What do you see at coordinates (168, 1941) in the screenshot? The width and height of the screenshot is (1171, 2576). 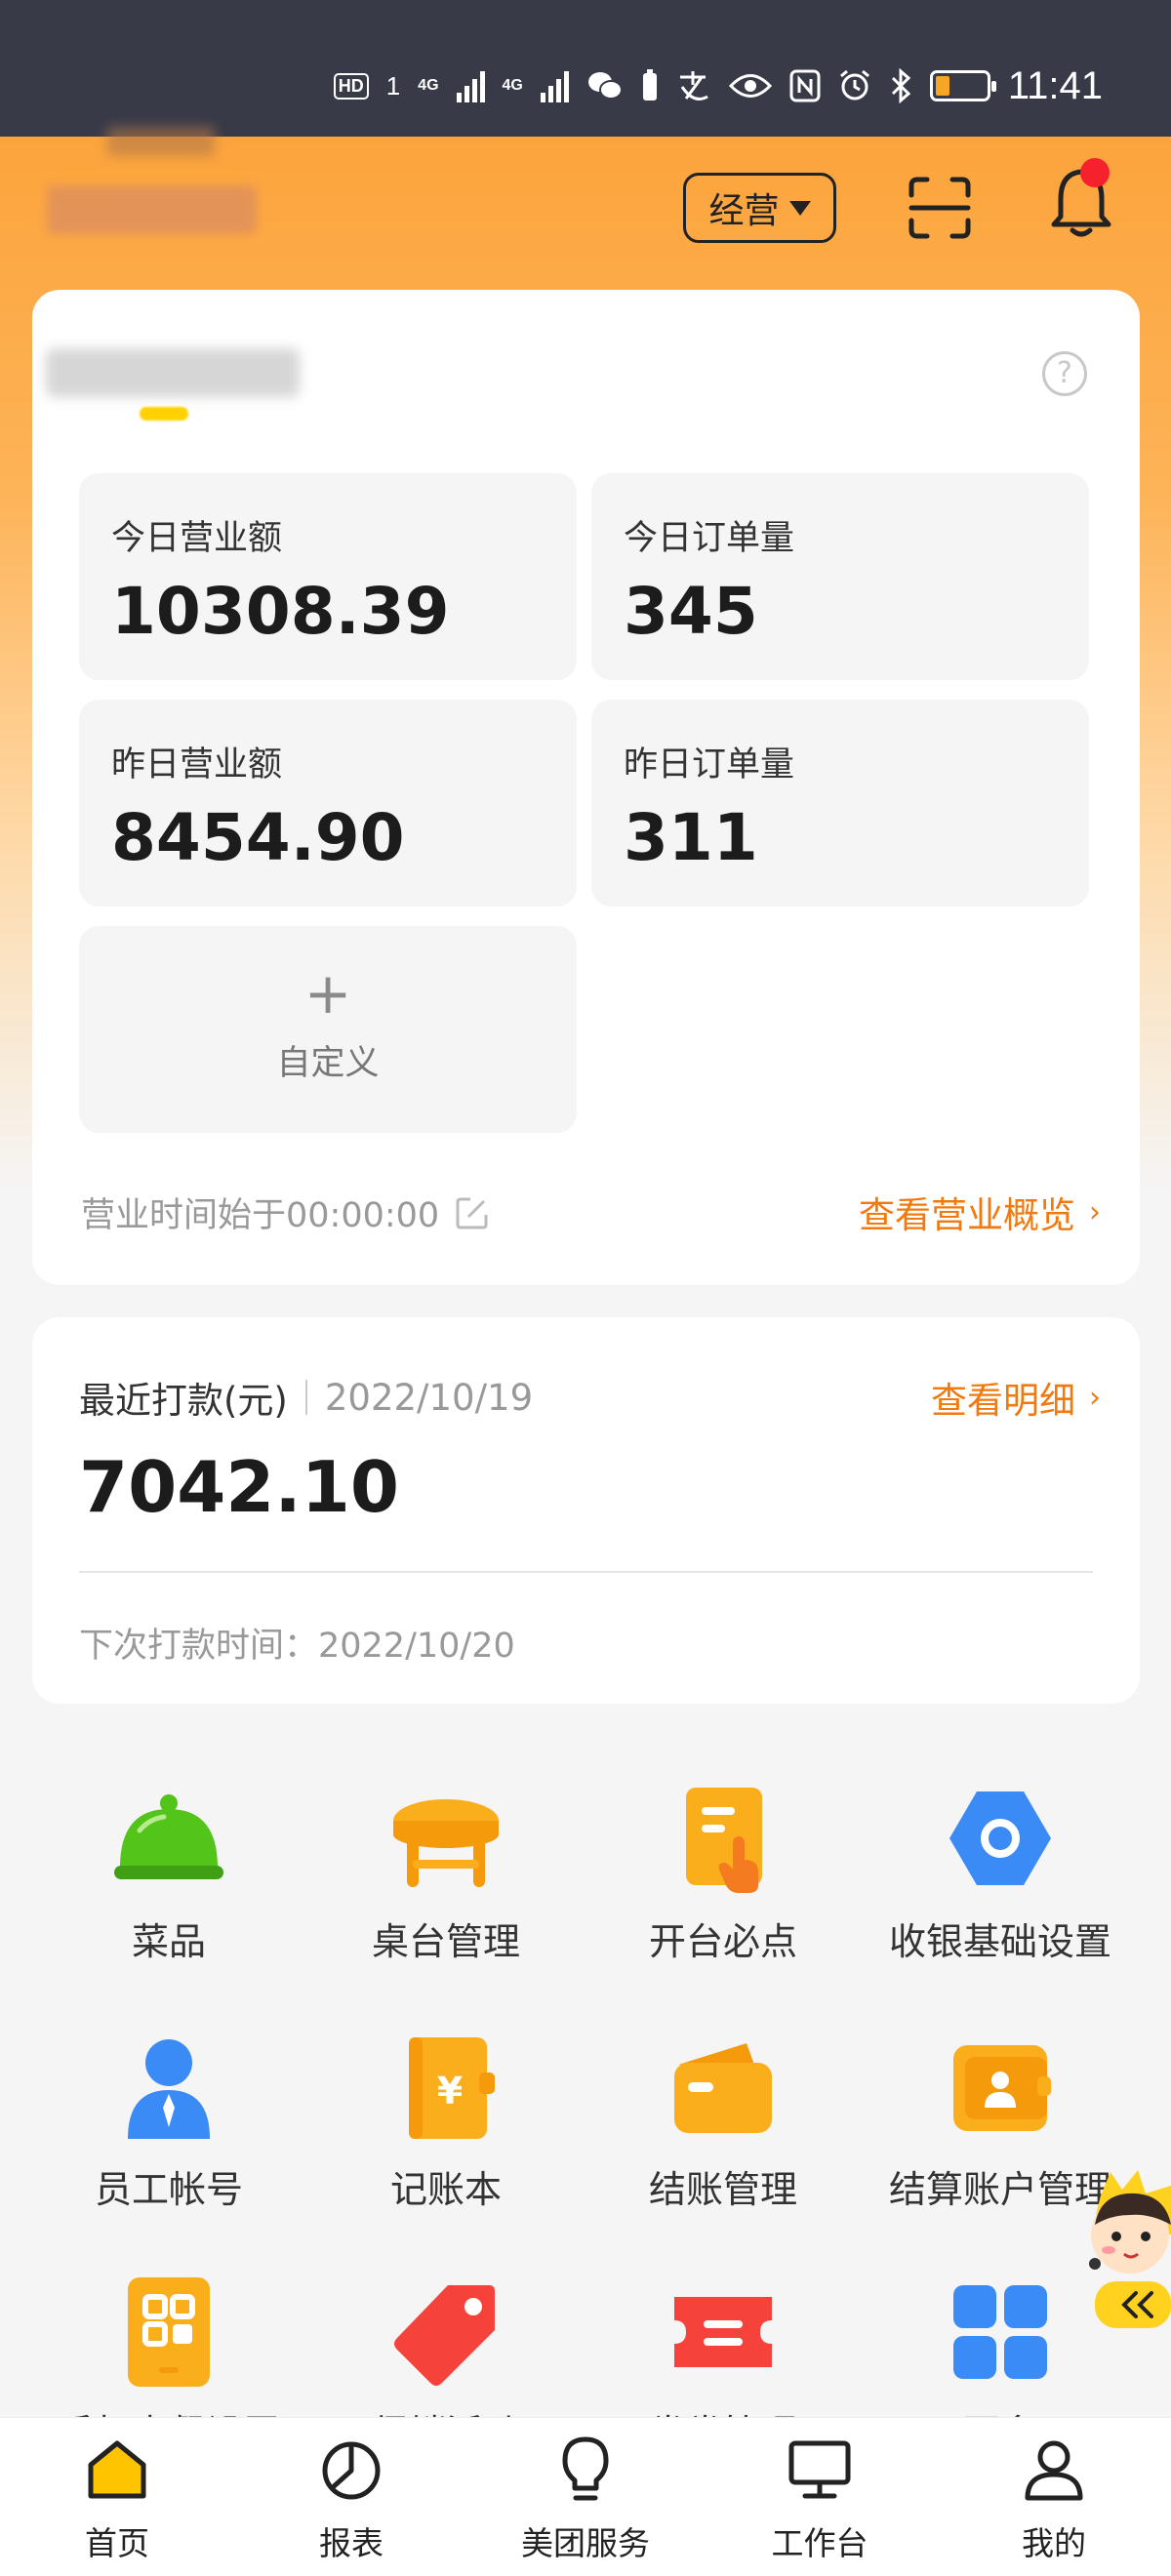 I see `grid-label: 菜品` at bounding box center [168, 1941].